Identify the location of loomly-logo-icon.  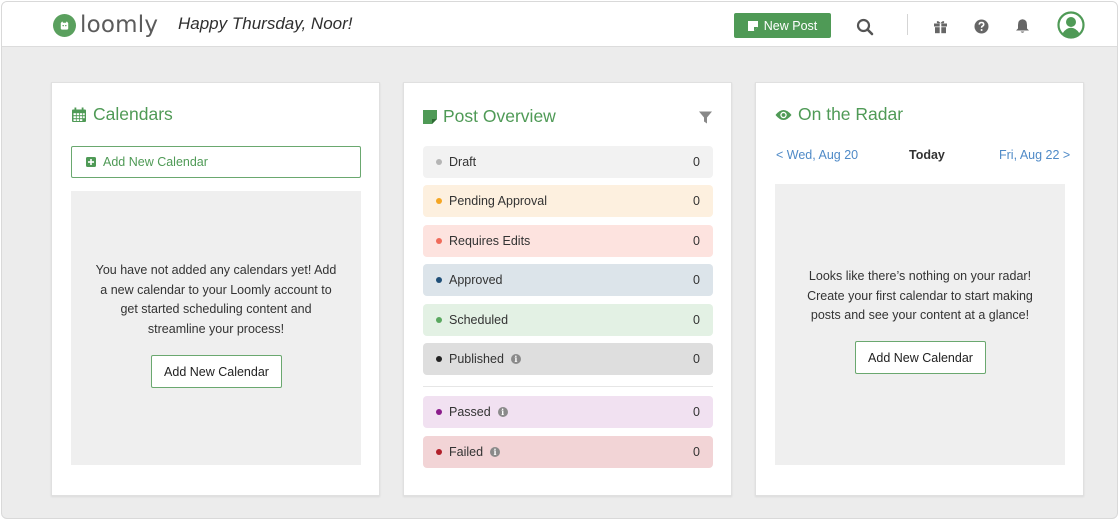
(64, 25).